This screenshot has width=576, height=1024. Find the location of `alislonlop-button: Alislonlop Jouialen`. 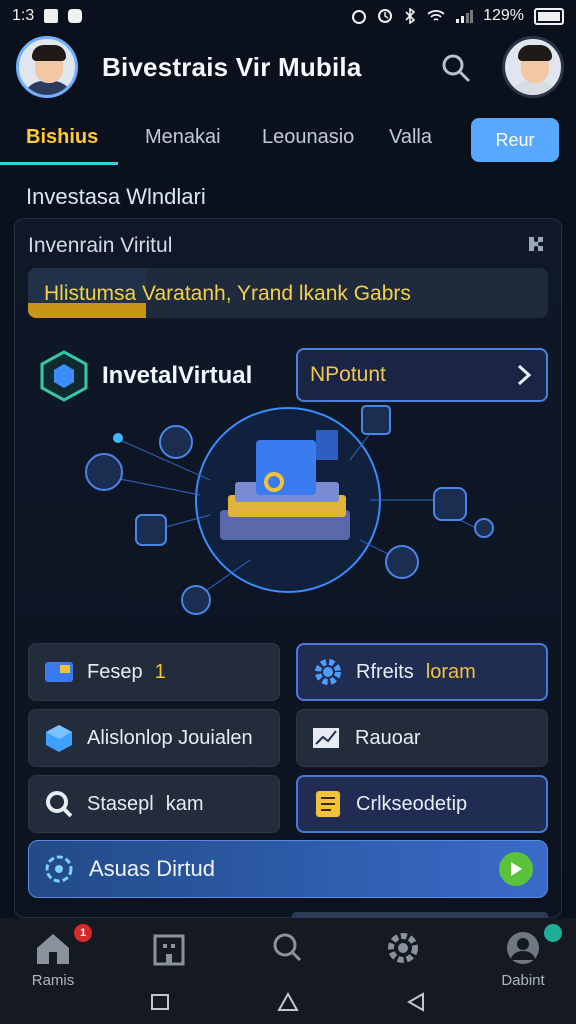

alislonlop-button: Alislonlop Jouialen is located at coordinates (154, 738).